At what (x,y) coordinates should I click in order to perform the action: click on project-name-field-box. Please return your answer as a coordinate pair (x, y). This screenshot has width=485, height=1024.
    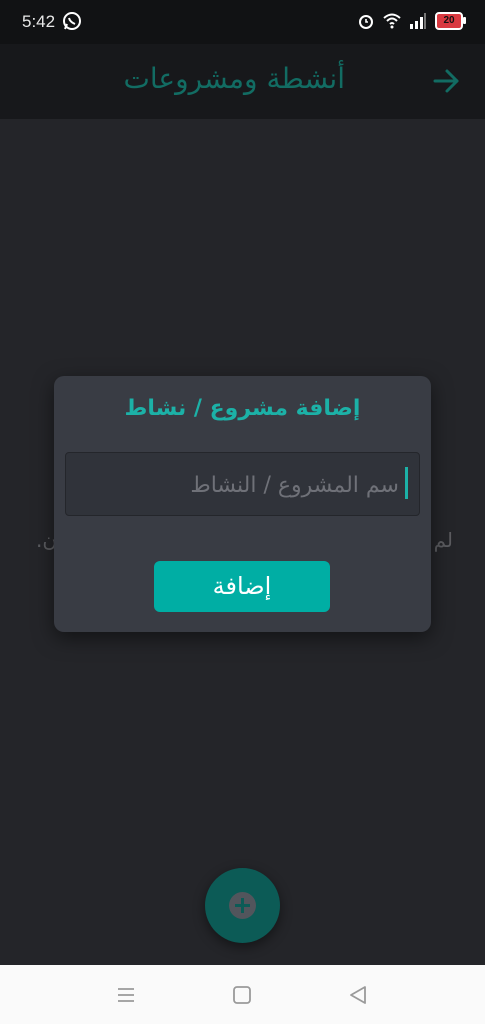
    Looking at the image, I should click on (242, 484).